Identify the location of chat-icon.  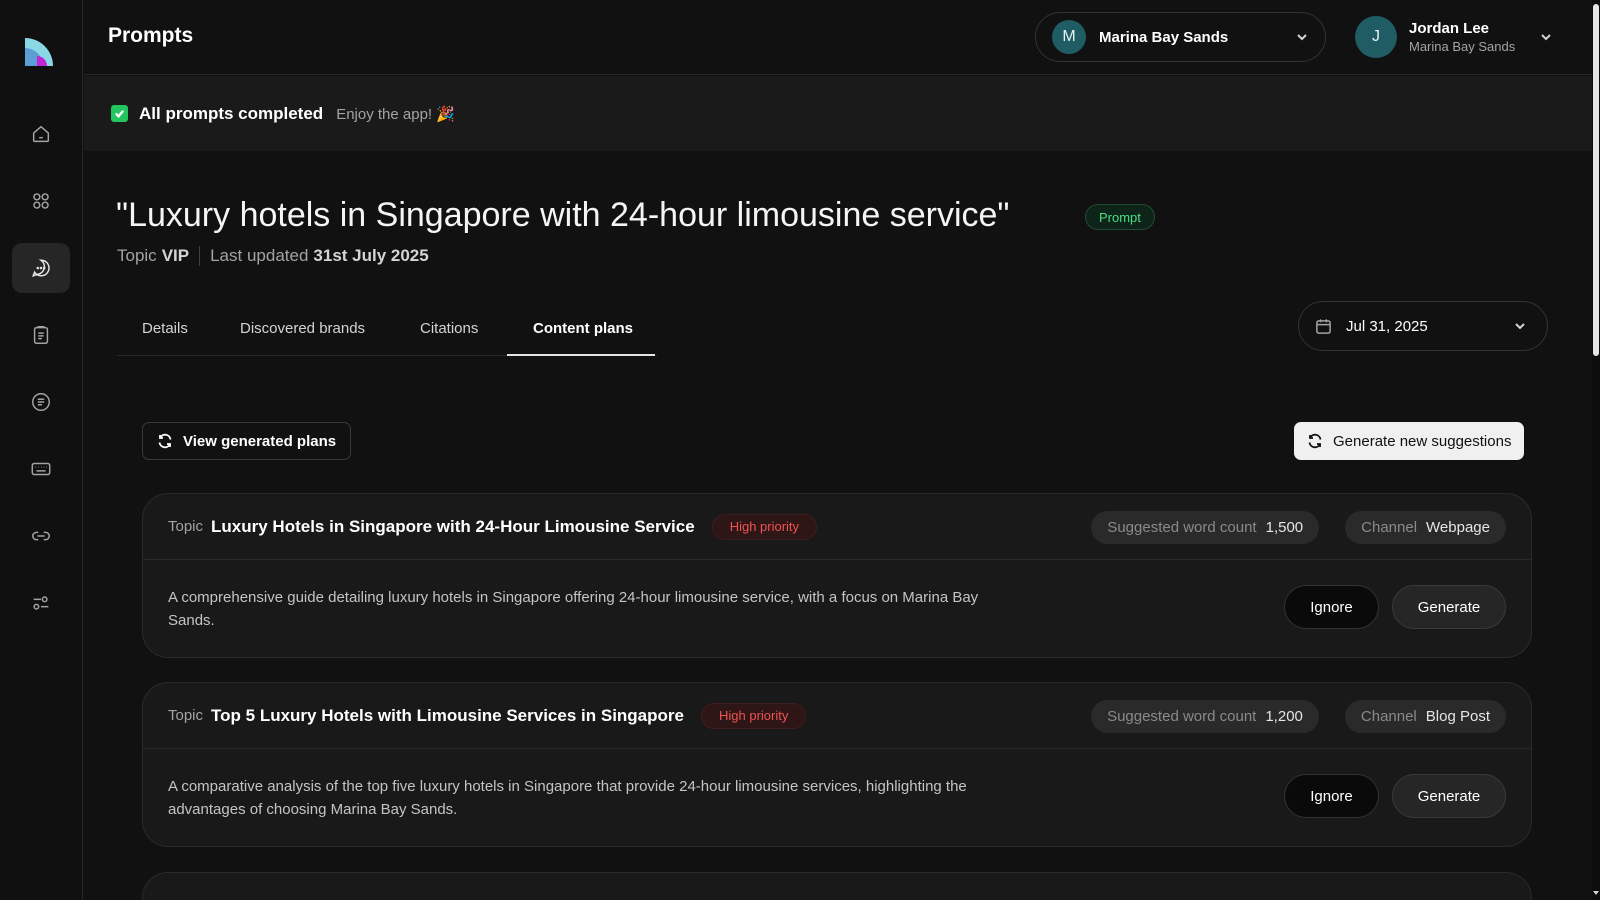
(40, 268).